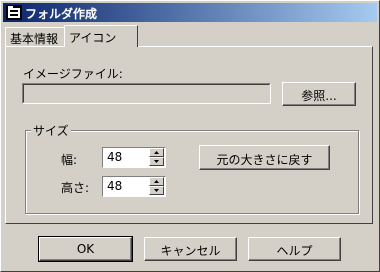 The image size is (380, 272). I want to click on height-label: 高さ:, so click(75, 188).